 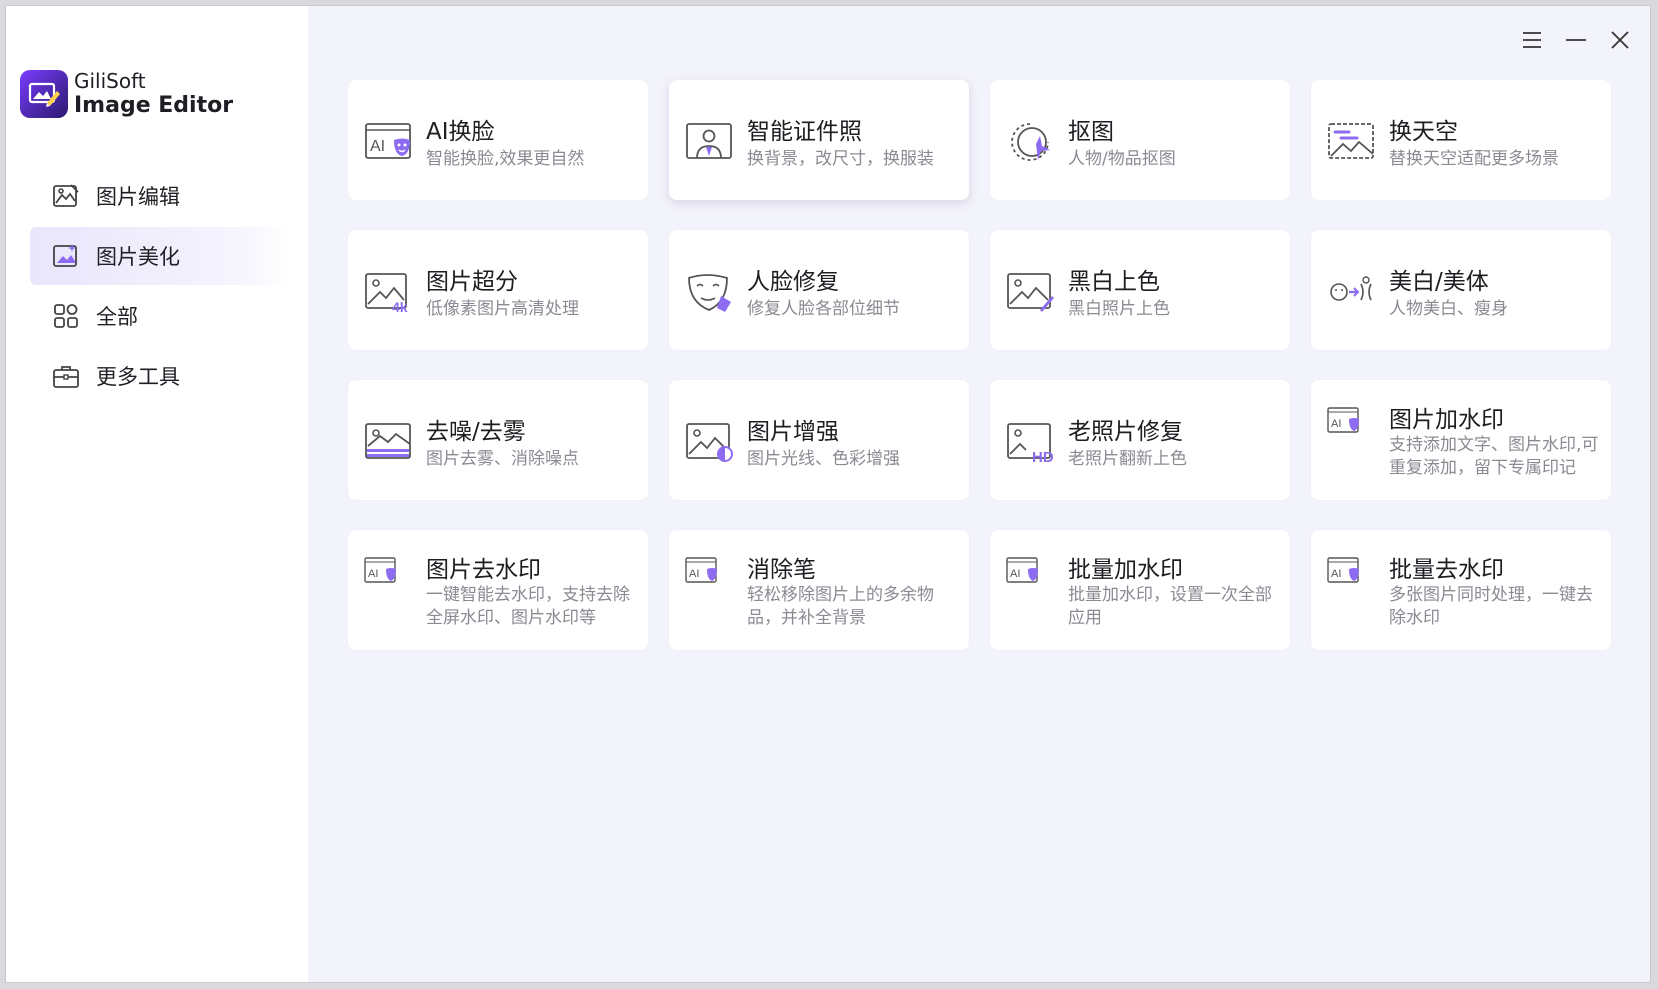 I want to click on tool-card-enhance: 图片增强 图片光线、色彩增强, so click(x=819, y=440).